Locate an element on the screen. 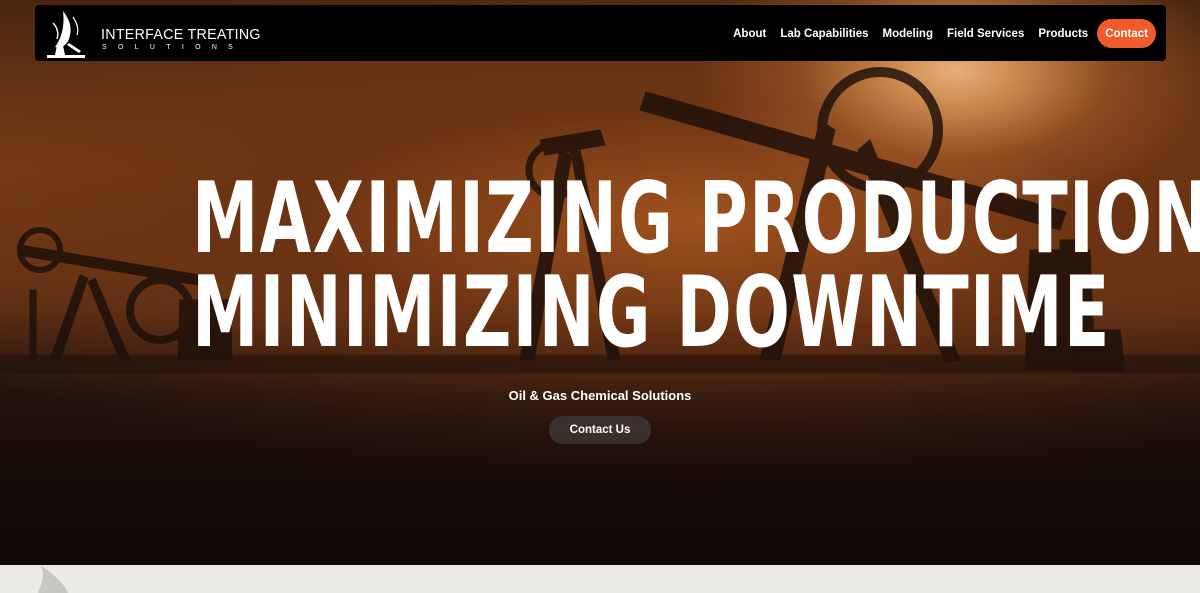 Image resolution: width=1200 pixels, height=593 pixels. brand-name: INTERFACE TREATING is located at coordinates (181, 34).